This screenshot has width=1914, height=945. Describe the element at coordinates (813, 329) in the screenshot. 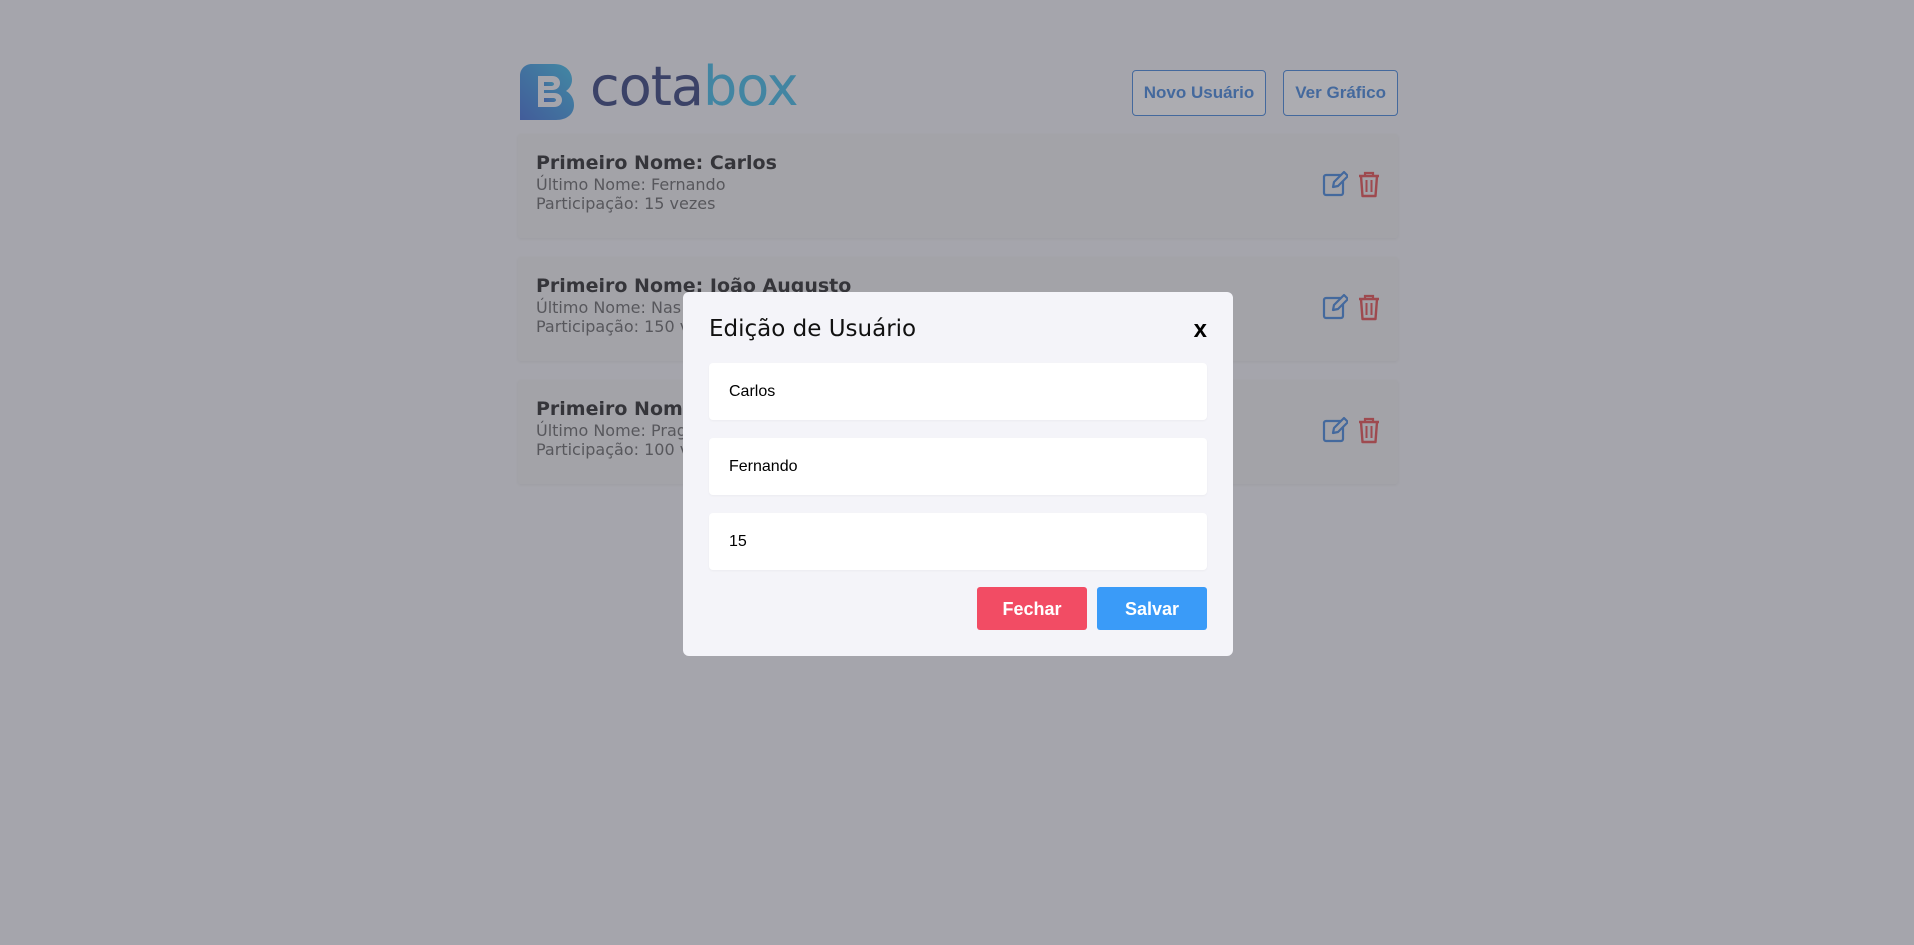

I see `modal-title: Edição de Usuário` at that location.